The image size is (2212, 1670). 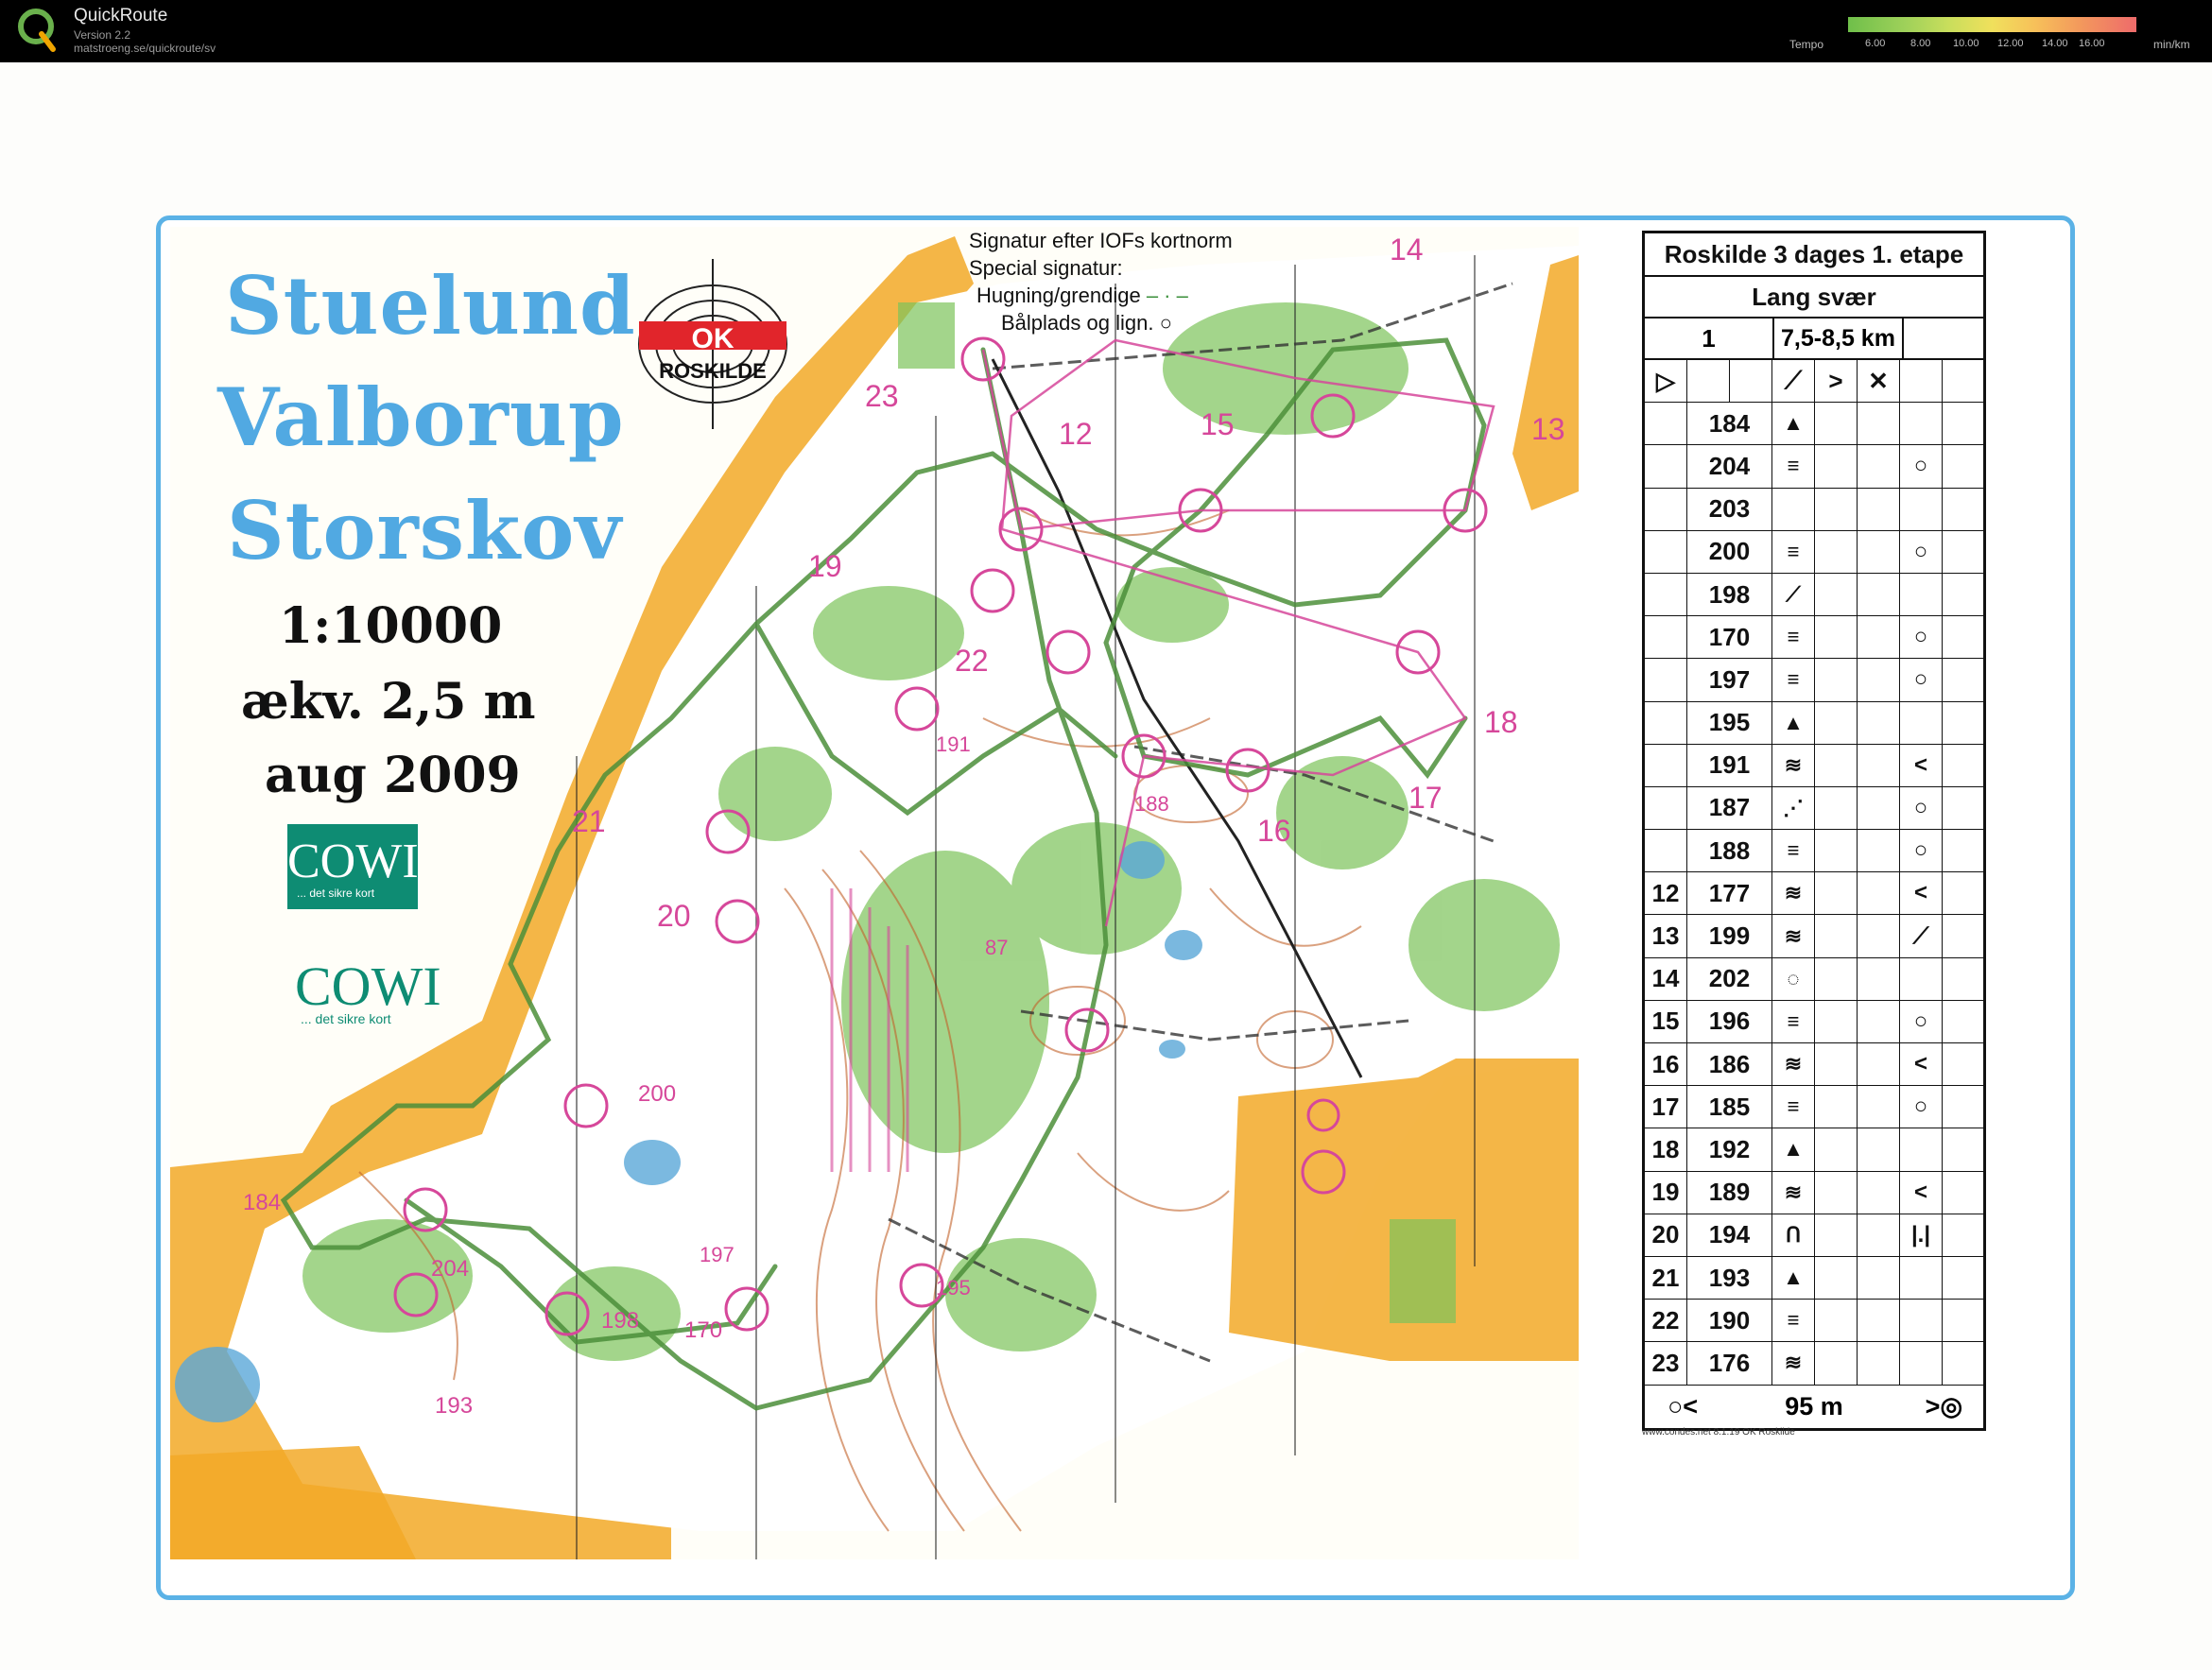 I want to click on control-label: 12, so click(x=1076, y=434).